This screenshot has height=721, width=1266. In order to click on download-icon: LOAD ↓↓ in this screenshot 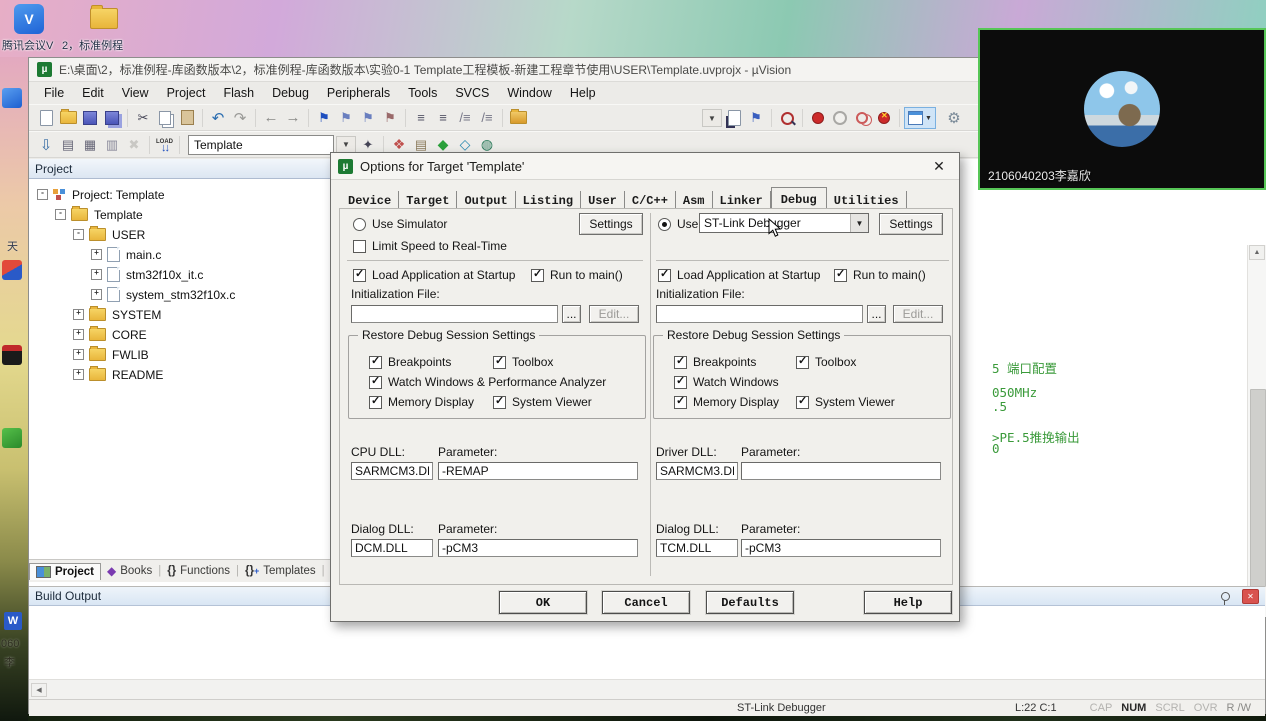, I will do `click(164, 146)`.